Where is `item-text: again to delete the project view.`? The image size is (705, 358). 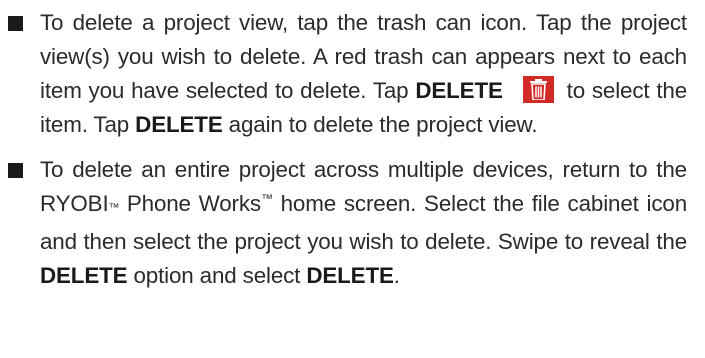 item-text: again to delete the project view. is located at coordinates (380, 124).